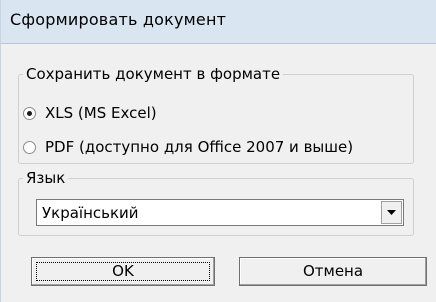 Image resolution: width=436 pixels, height=302 pixels. I want to click on xls-radio-label: XLS (MS Excel), so click(101, 113).